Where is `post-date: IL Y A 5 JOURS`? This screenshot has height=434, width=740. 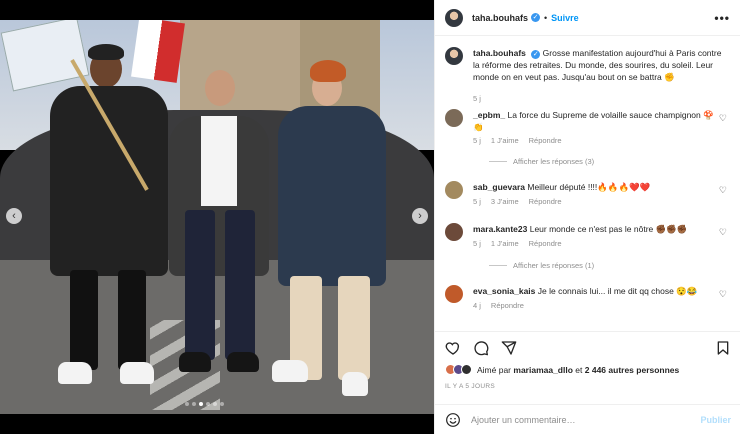 post-date: IL Y A 5 JOURS is located at coordinates (470, 386).